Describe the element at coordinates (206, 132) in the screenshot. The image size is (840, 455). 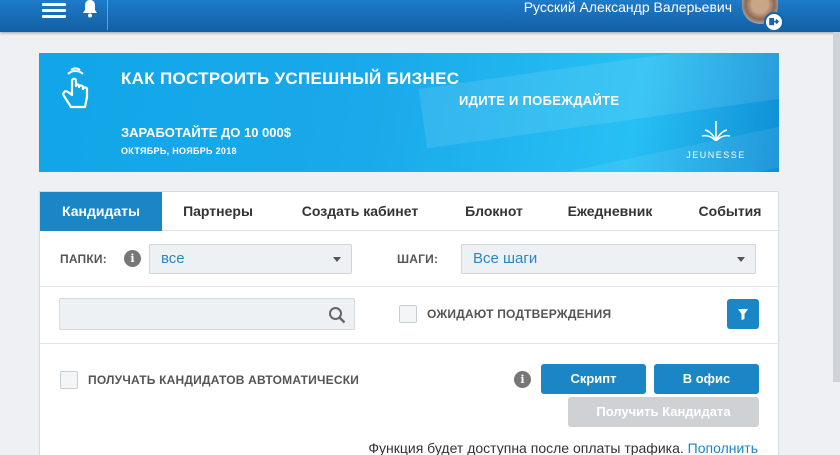
I see `banner-earn: ЗАРАБОТАЙТЕ ДО 10 000$` at that location.